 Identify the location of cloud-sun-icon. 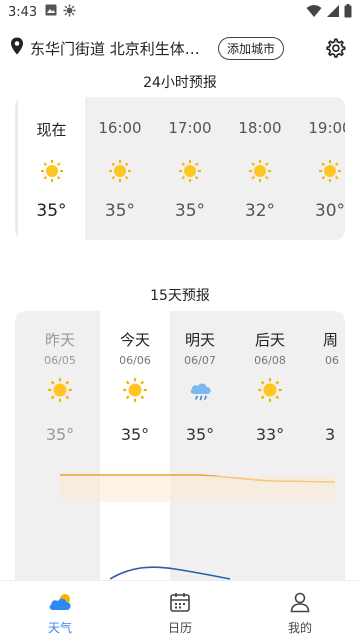
(60, 602).